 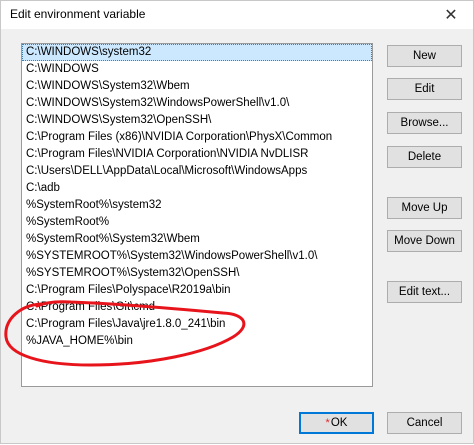 I want to click on list-item: %SystemRoot%\System32\Wbem, so click(x=197, y=239).